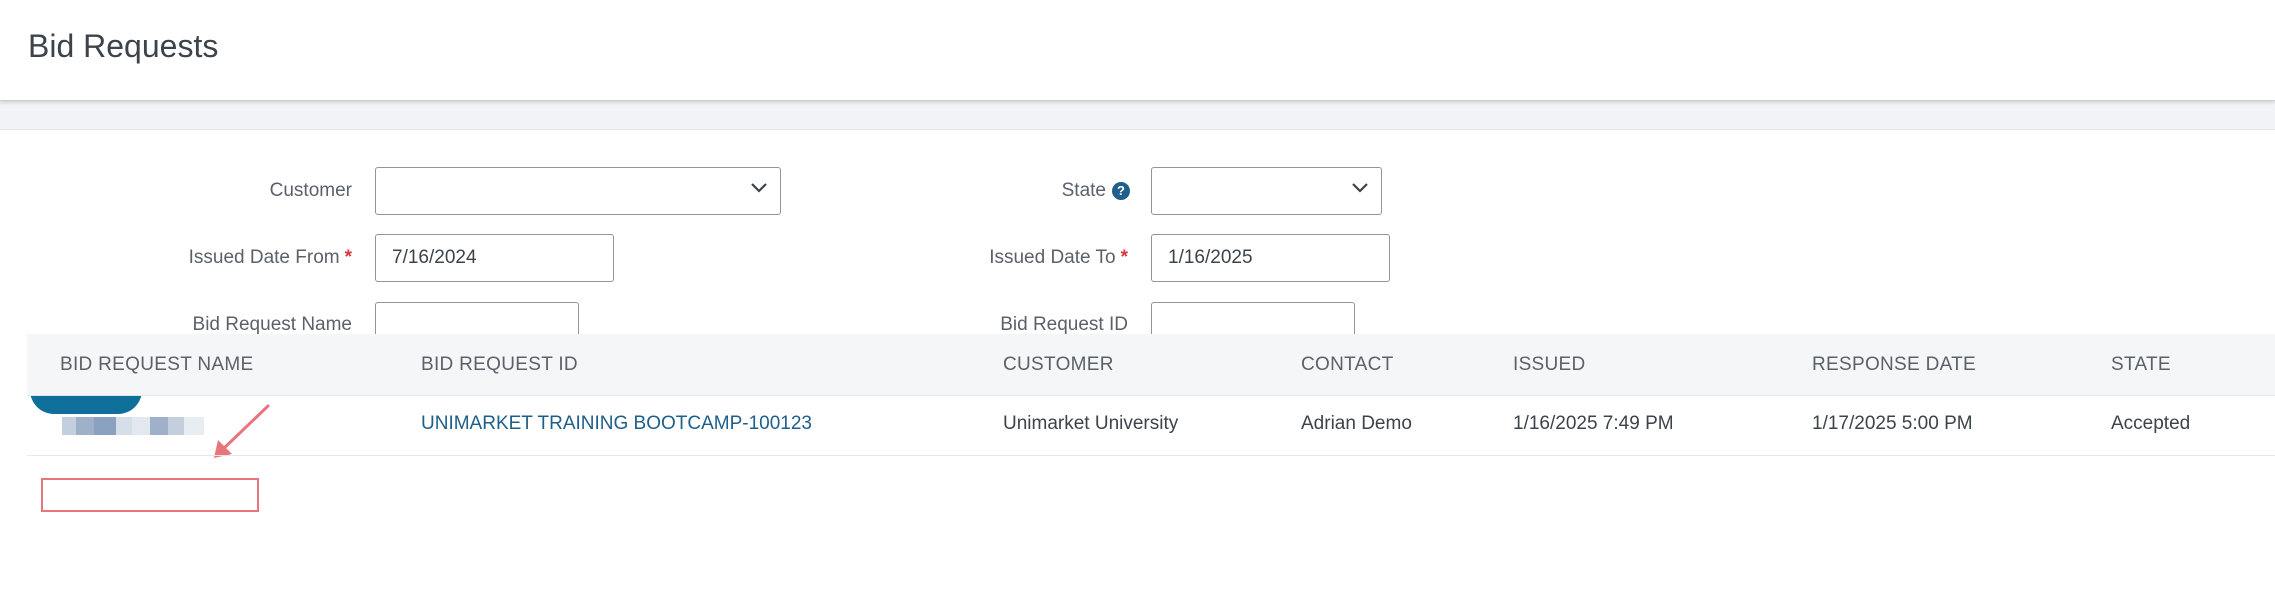 The height and width of the screenshot is (591, 2275). What do you see at coordinates (1270, 258) in the screenshot?
I see `issued-to-input: 1/16/2025` at bounding box center [1270, 258].